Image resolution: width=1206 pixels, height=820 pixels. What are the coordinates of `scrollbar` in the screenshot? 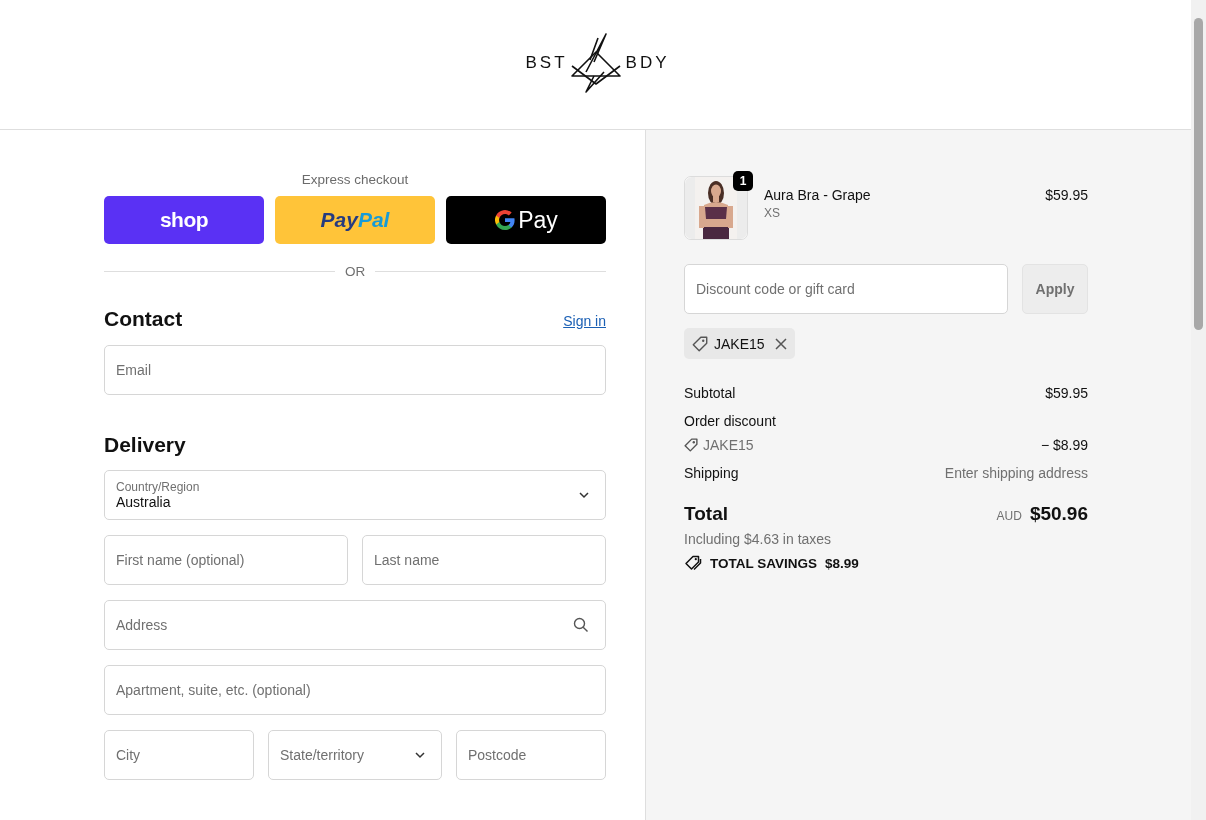 It's located at (1198, 410).